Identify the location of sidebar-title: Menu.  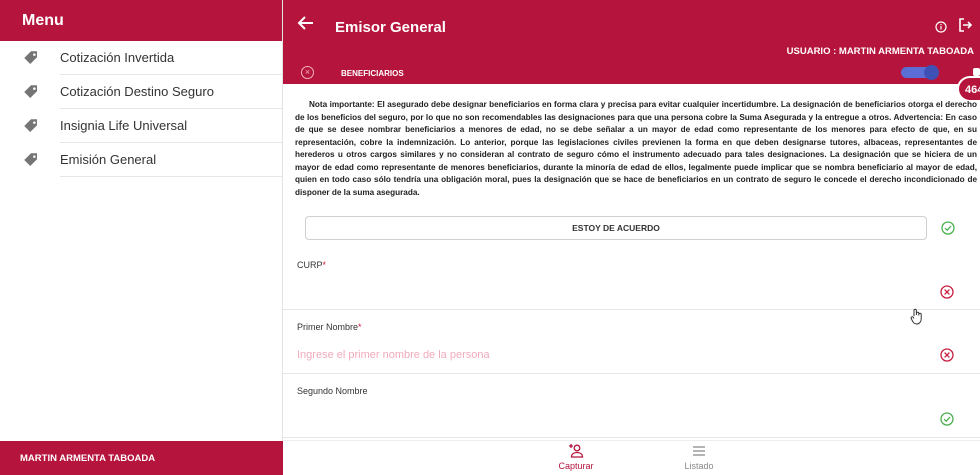
(141, 20).